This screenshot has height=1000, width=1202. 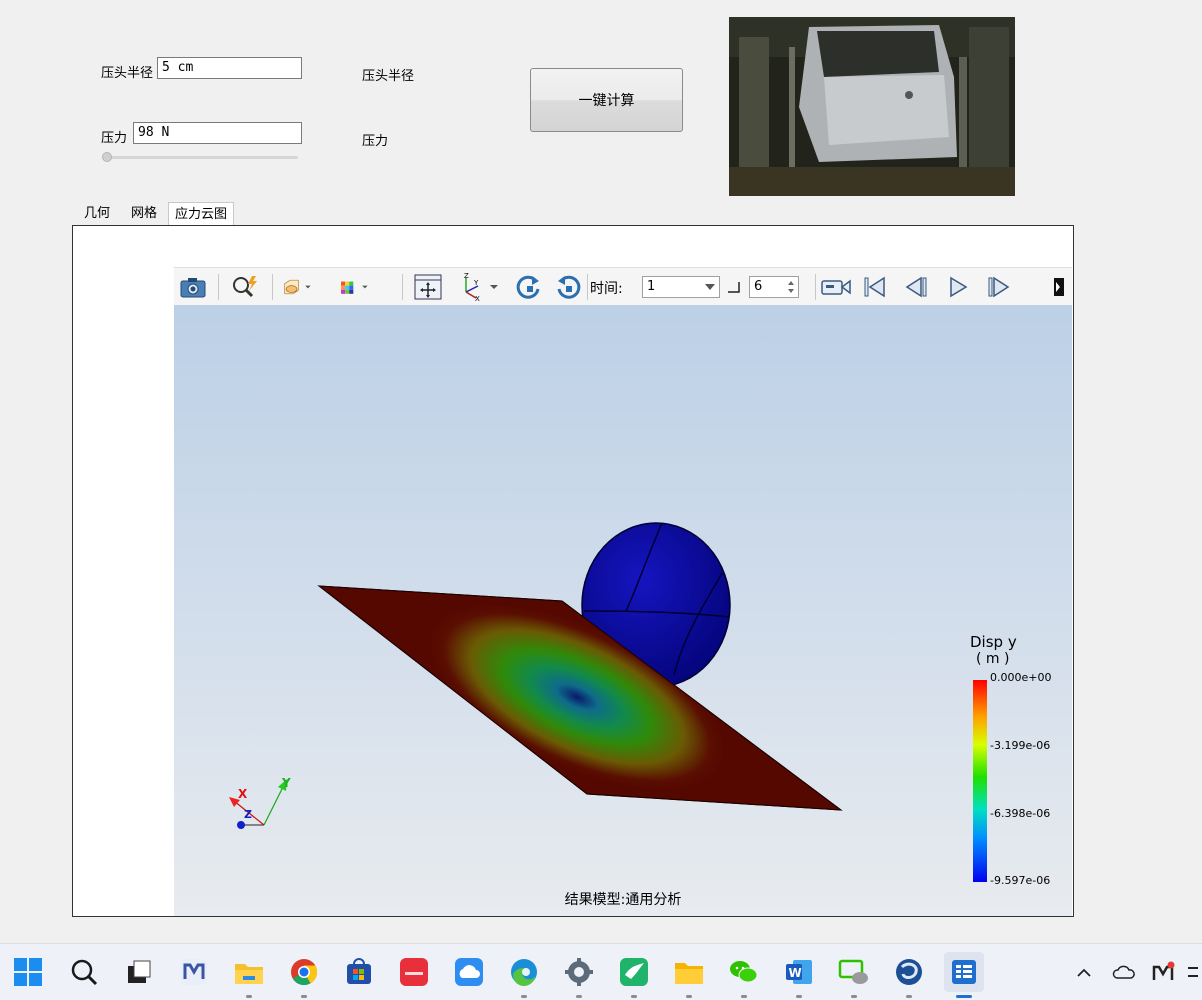 I want to click on car-door-photo, so click(x=872, y=106).